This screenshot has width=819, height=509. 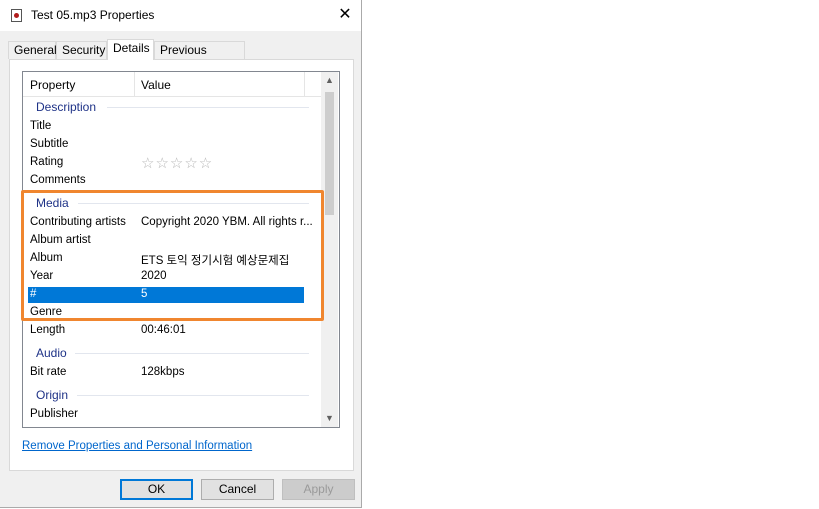 What do you see at coordinates (40, 126) in the screenshot?
I see `row-title-label: Title` at bounding box center [40, 126].